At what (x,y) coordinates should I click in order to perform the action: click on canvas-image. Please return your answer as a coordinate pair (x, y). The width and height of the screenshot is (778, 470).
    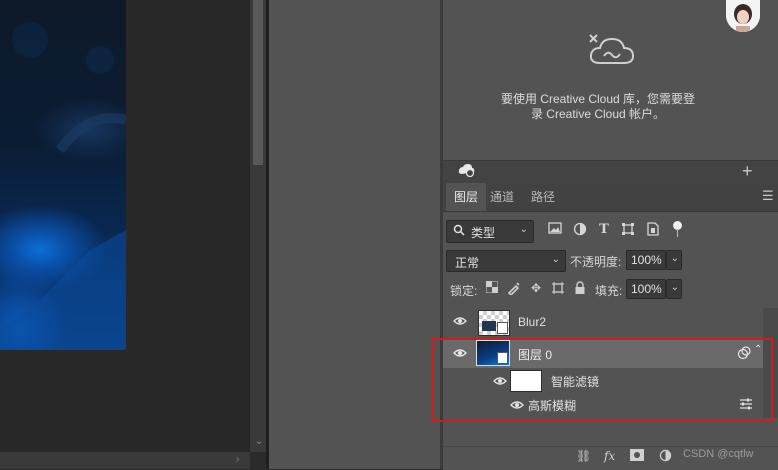
    Looking at the image, I should click on (63, 175).